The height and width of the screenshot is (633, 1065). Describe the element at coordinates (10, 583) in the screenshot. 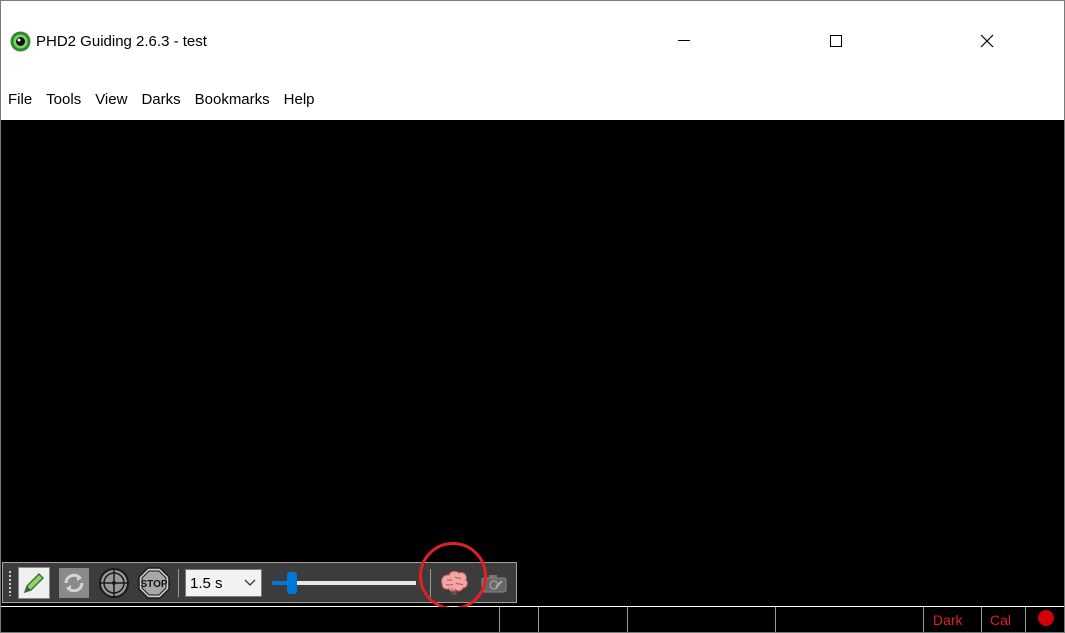

I see `toolbar-grip-handle` at that location.